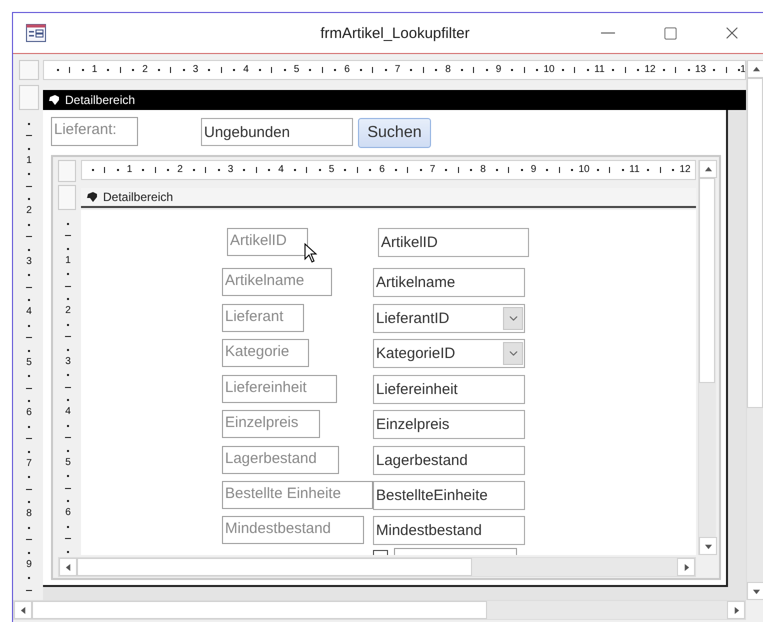  Describe the element at coordinates (449, 424) in the screenshot. I see `text-box: Einzelpreis` at that location.